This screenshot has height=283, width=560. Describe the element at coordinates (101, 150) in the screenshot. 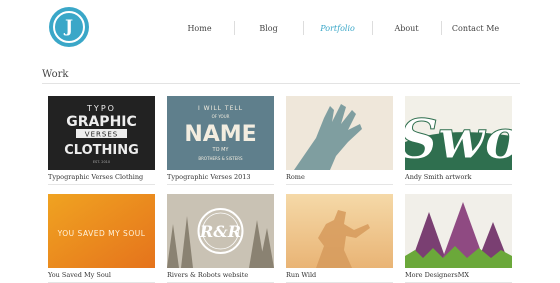

I see `art-text: CLOTHING` at that location.